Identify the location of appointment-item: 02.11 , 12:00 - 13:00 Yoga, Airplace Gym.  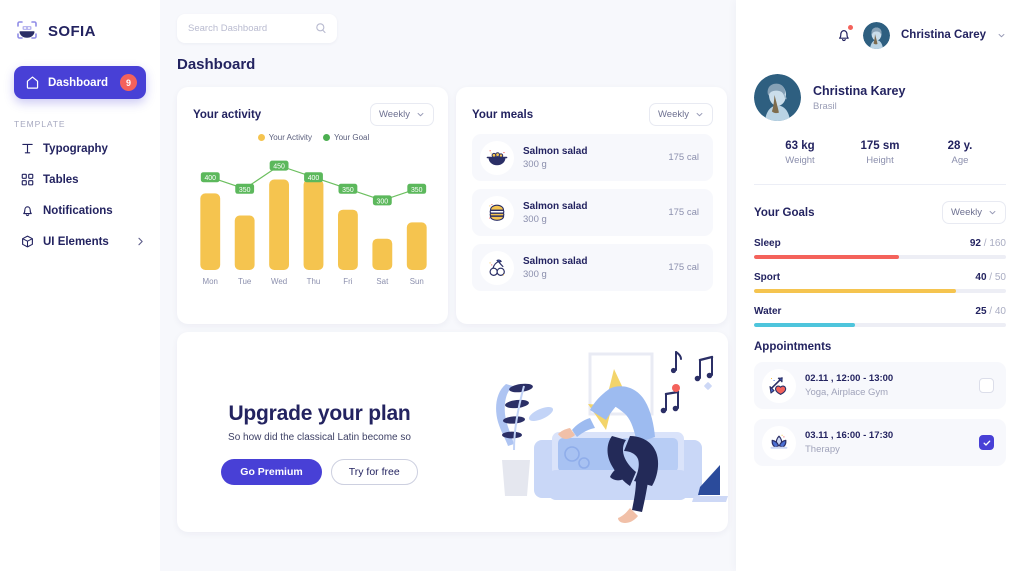
(880, 385).